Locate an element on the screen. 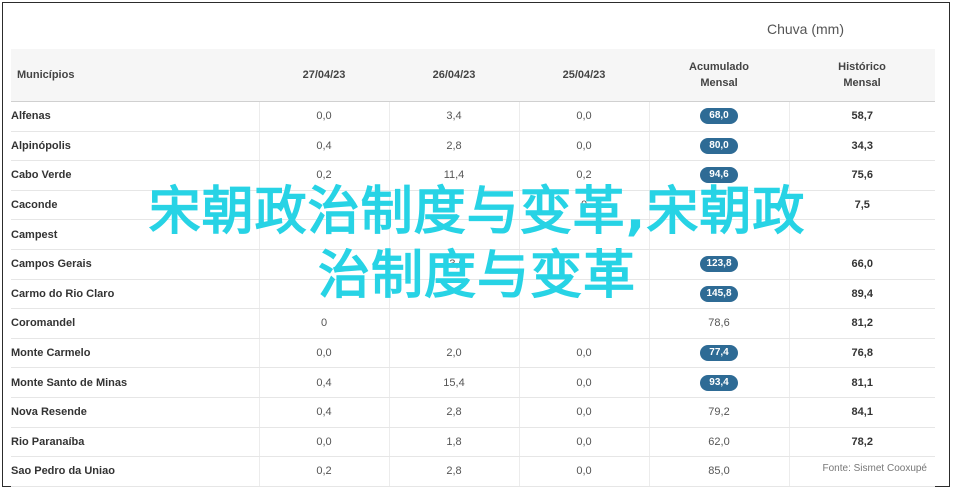 Image resolution: width=954 pixels, height=491 pixels. table-row: Caconde 0 7,5 is located at coordinates (473, 205).